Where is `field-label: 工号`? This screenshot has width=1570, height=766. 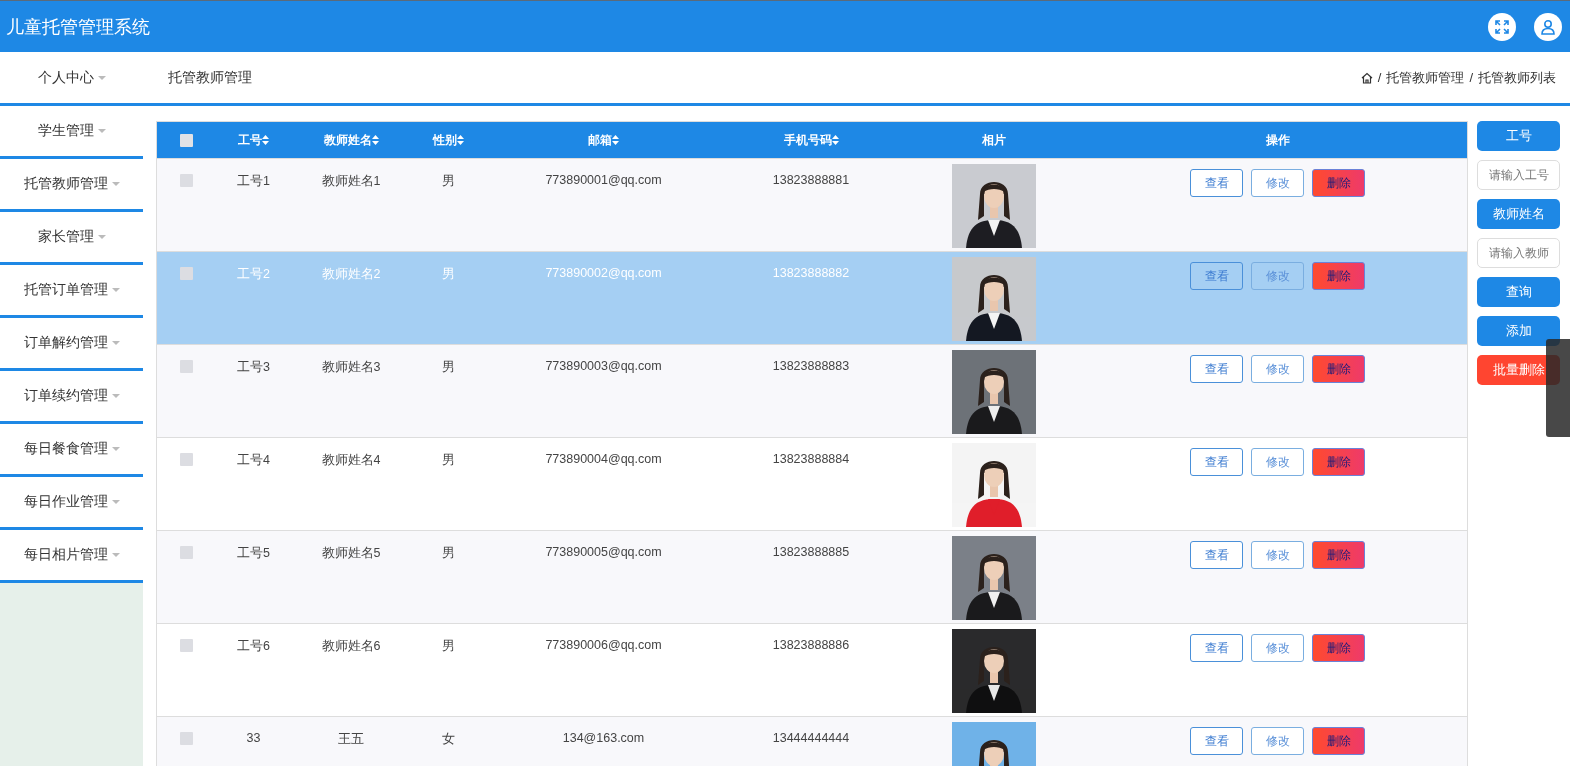 field-label: 工号 is located at coordinates (1518, 136).